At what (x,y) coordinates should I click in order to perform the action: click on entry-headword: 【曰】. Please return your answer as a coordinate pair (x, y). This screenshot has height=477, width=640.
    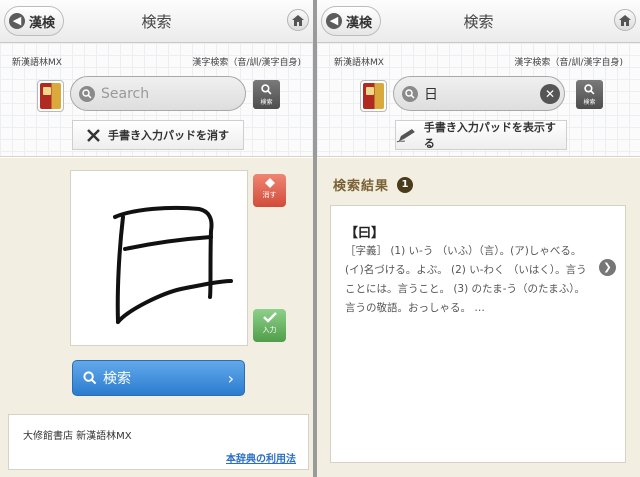
    Looking at the image, I should click on (365, 233).